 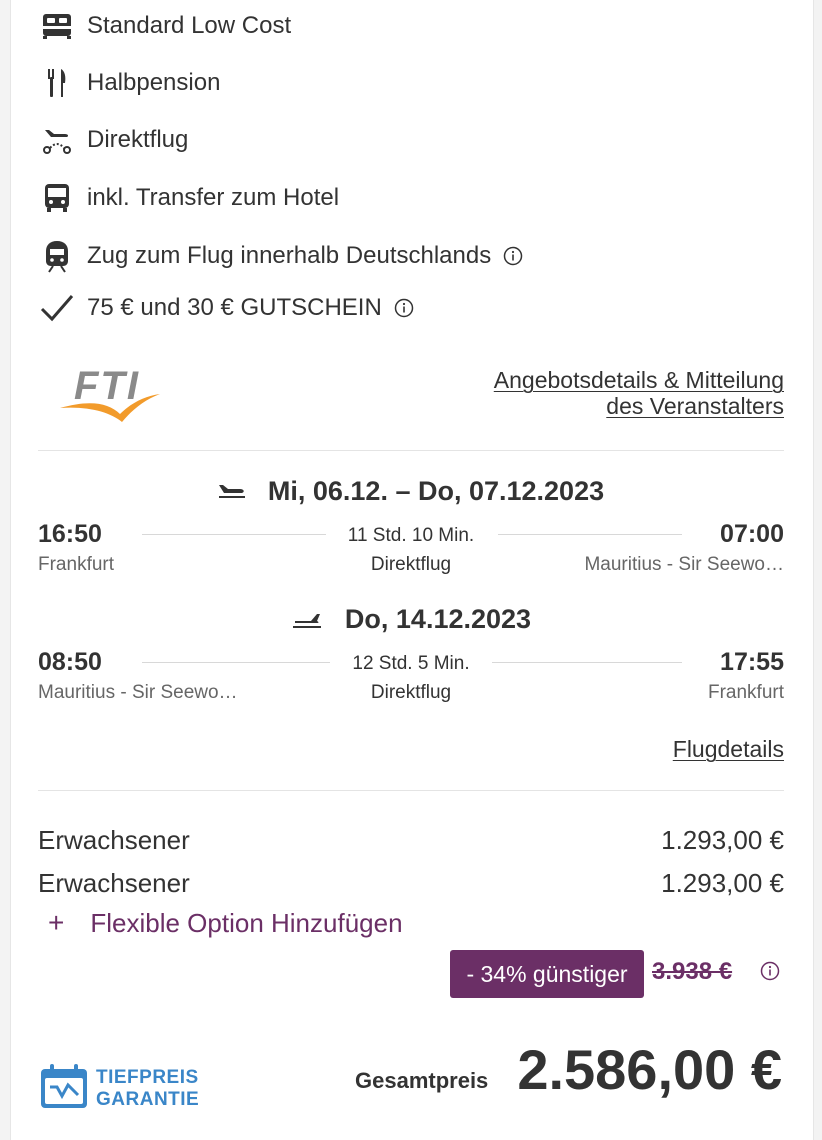 What do you see at coordinates (57, 83) in the screenshot?
I see `fork-knife-icon` at bounding box center [57, 83].